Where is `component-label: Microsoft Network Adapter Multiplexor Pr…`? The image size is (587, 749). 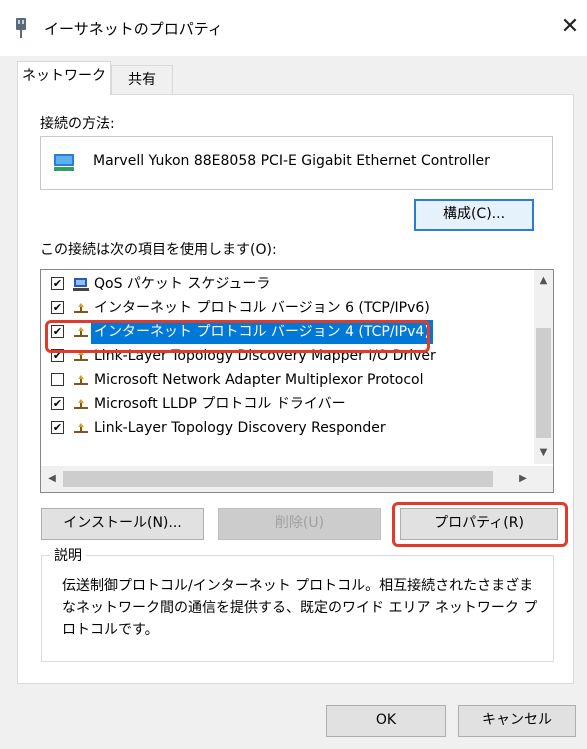 component-label: Microsoft Network Adapter Multiplexor Pr… is located at coordinates (259, 380).